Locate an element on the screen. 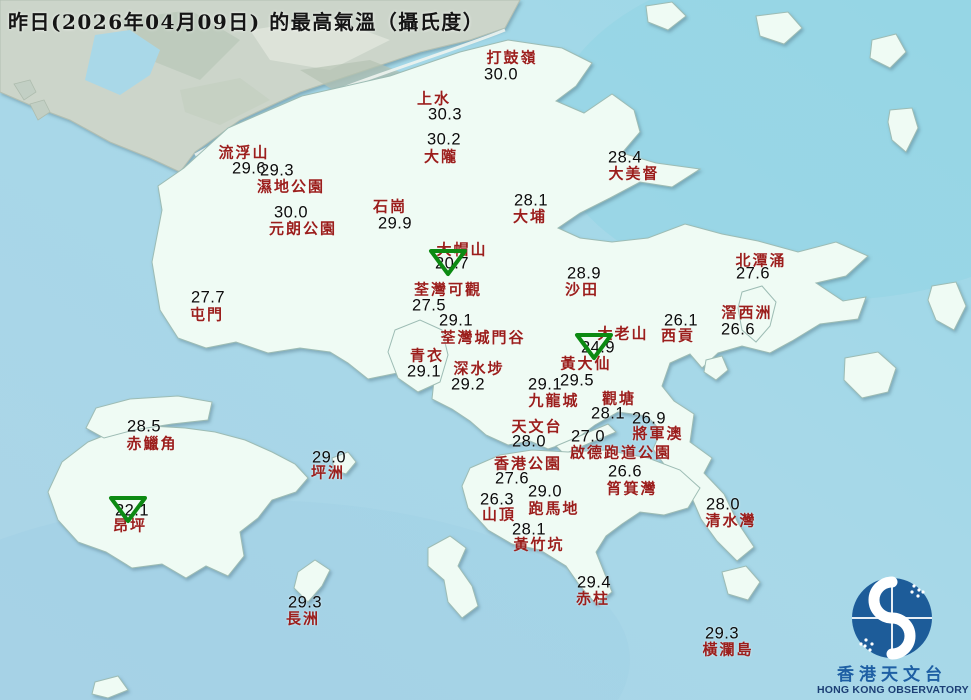  station-value: 29.2 is located at coordinates (468, 384).